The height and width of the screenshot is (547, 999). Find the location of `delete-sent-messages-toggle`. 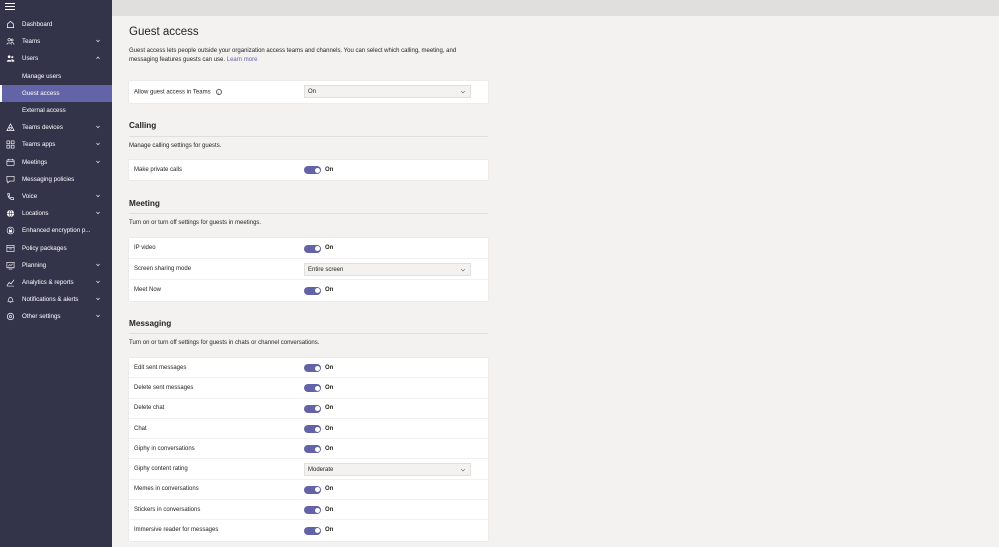

delete-sent-messages-toggle is located at coordinates (312, 388).